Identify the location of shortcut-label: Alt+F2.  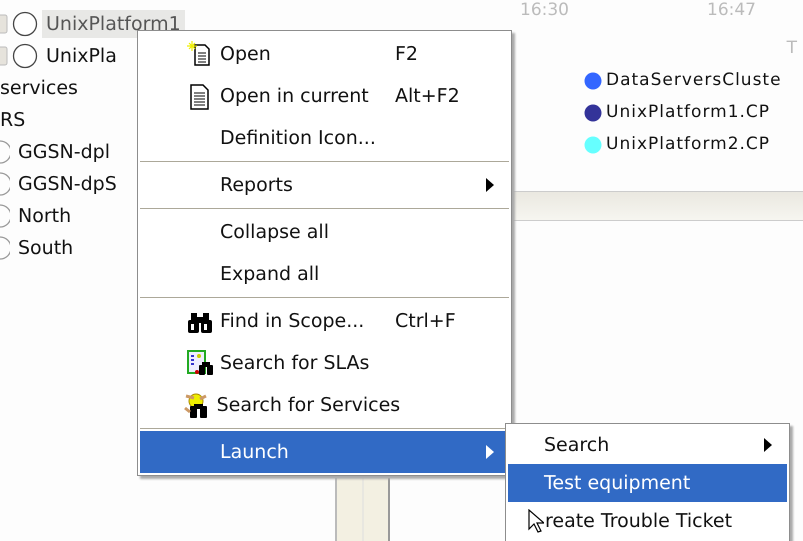
(428, 96).